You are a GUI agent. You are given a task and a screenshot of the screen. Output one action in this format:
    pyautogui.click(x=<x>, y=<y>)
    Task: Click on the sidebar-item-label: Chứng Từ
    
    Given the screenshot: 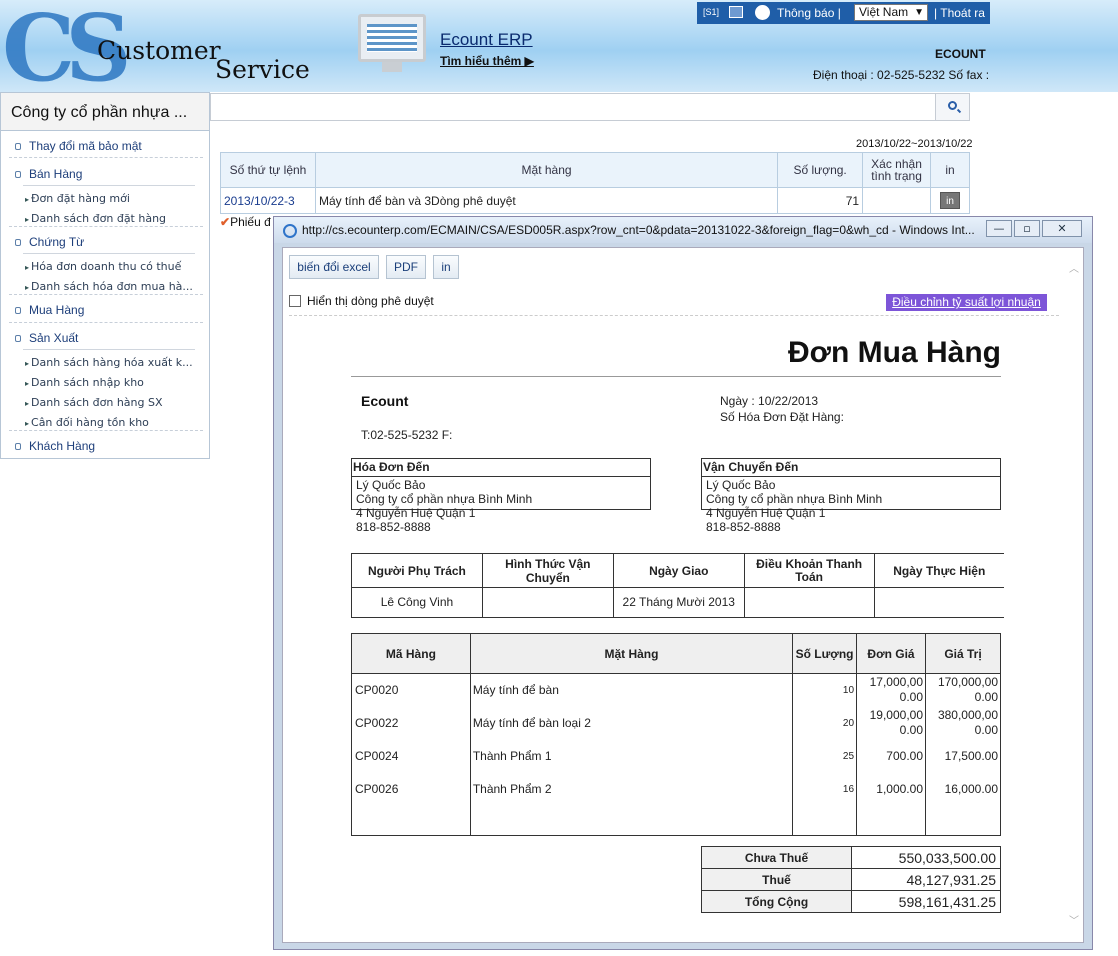 What is the action you would take?
    pyautogui.click(x=57, y=242)
    